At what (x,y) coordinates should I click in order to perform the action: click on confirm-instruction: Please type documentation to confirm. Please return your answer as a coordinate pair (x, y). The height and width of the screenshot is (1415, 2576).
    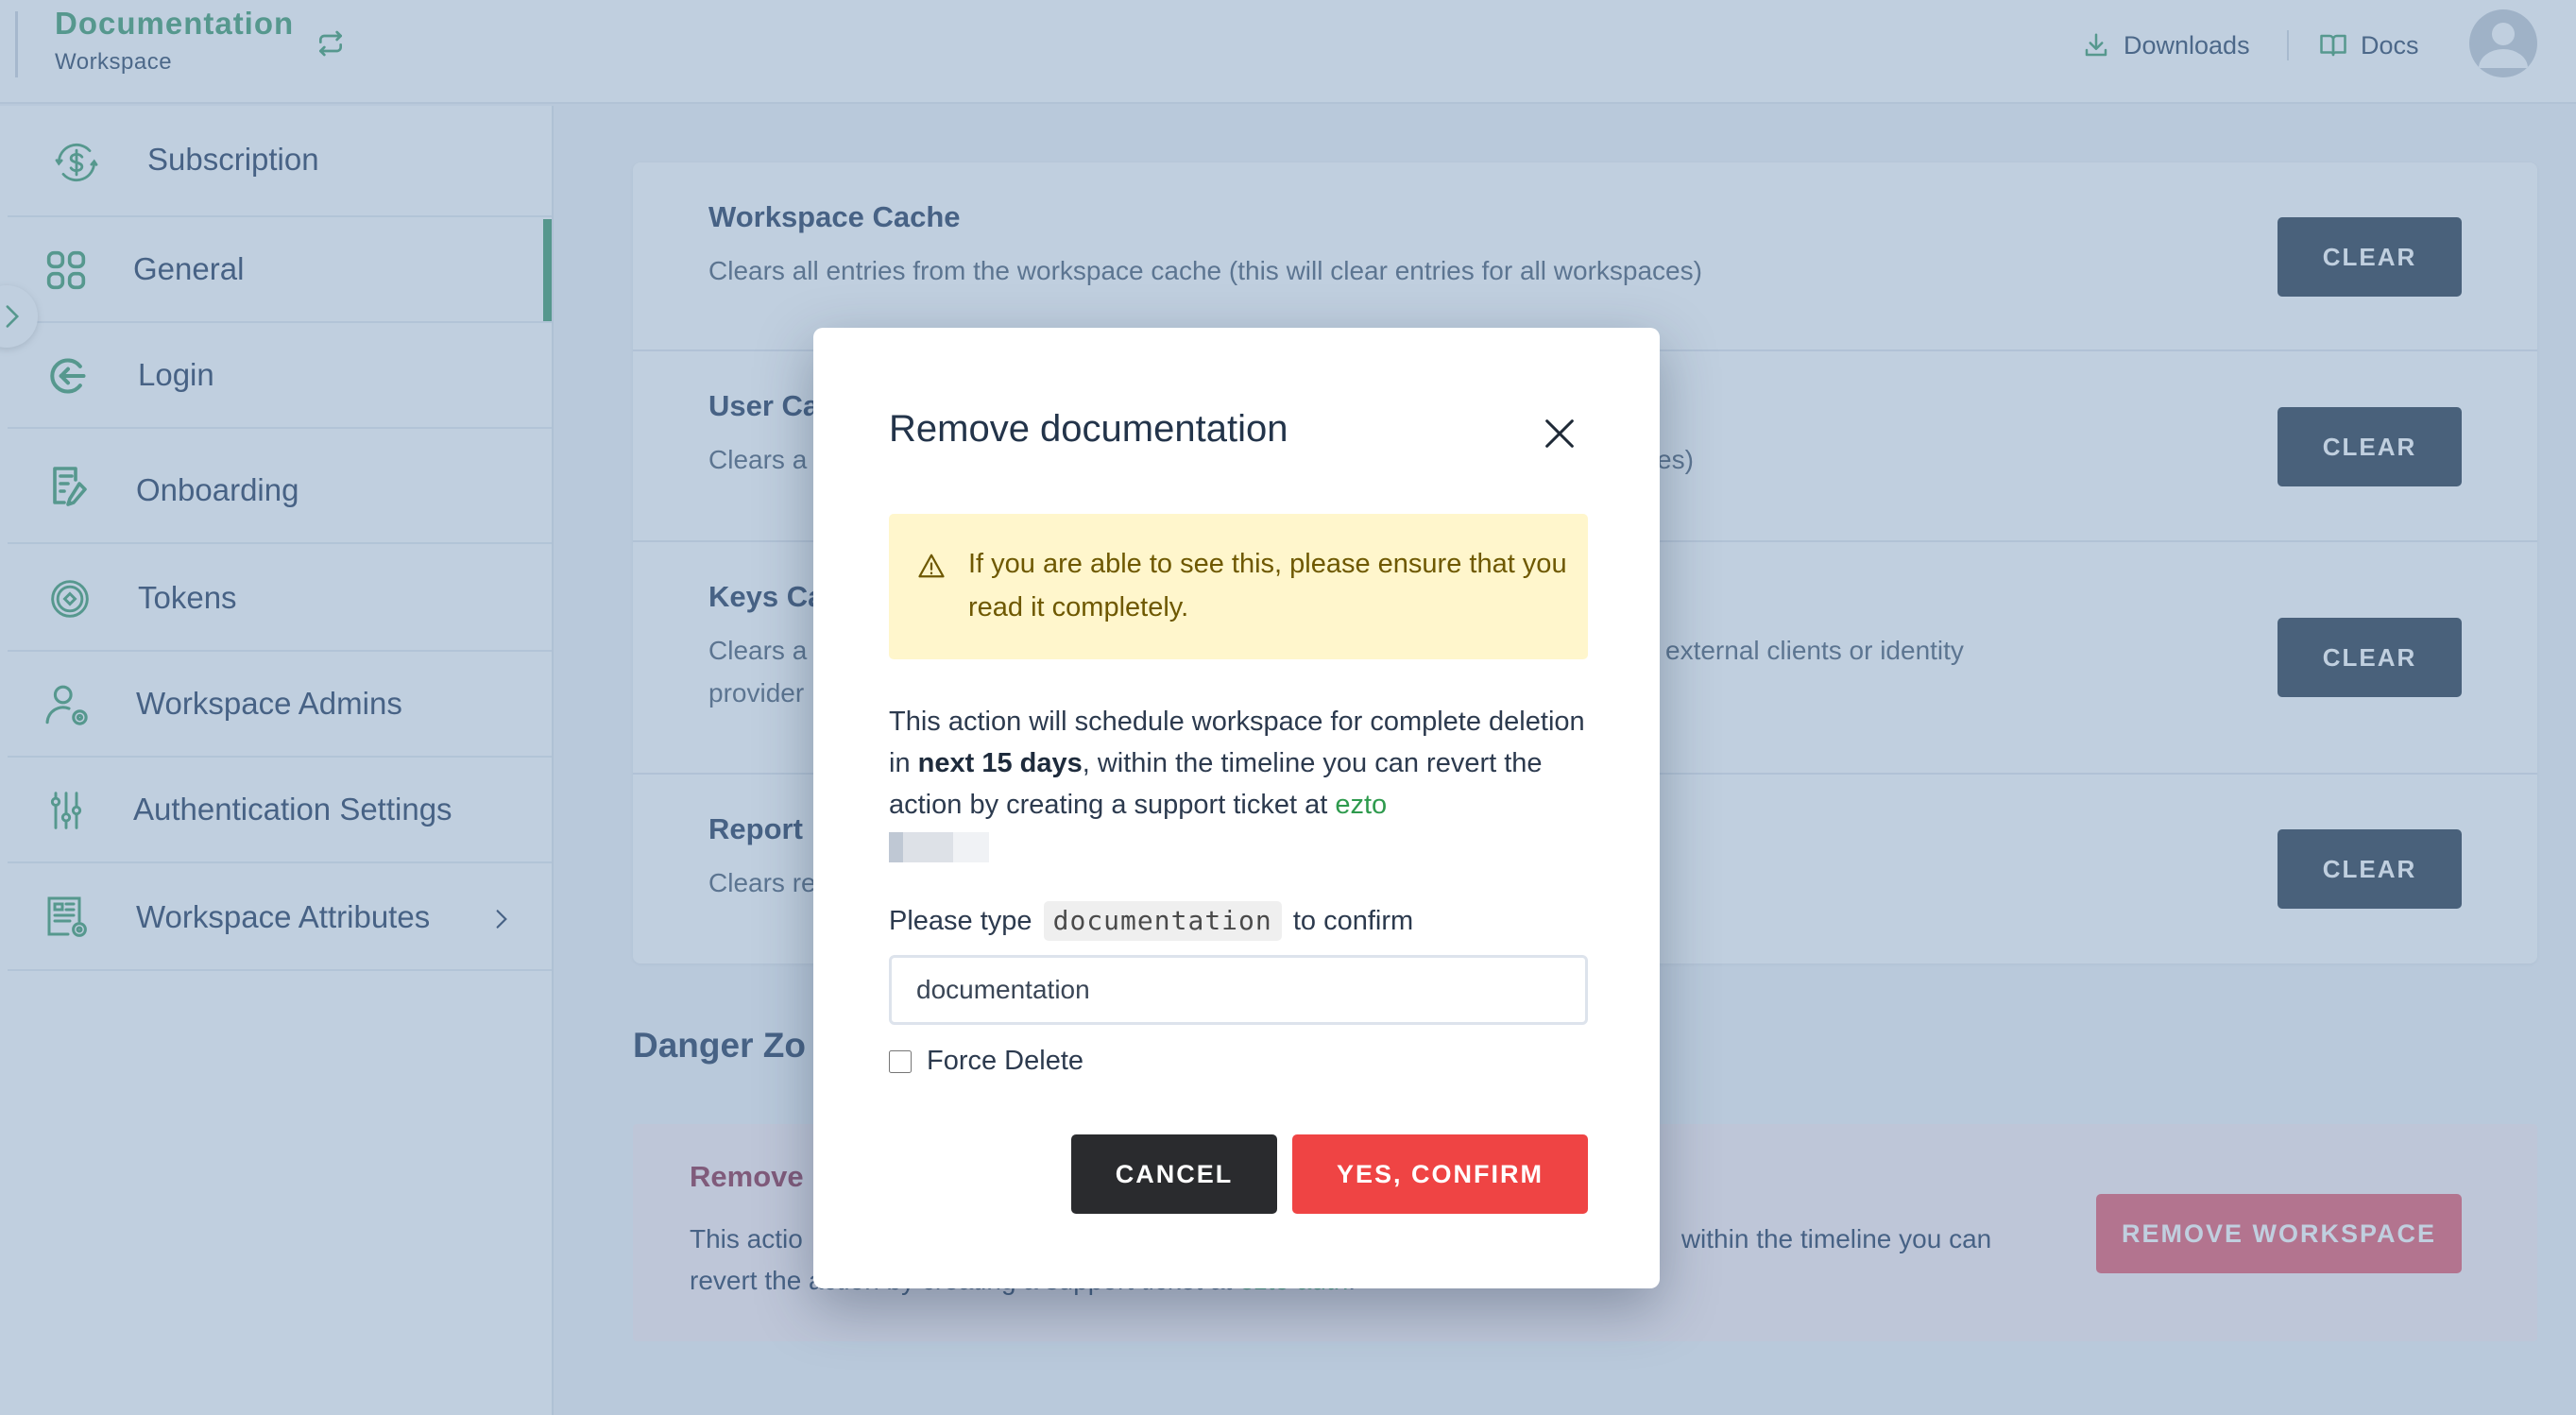
    Looking at the image, I should click on (1151, 921).